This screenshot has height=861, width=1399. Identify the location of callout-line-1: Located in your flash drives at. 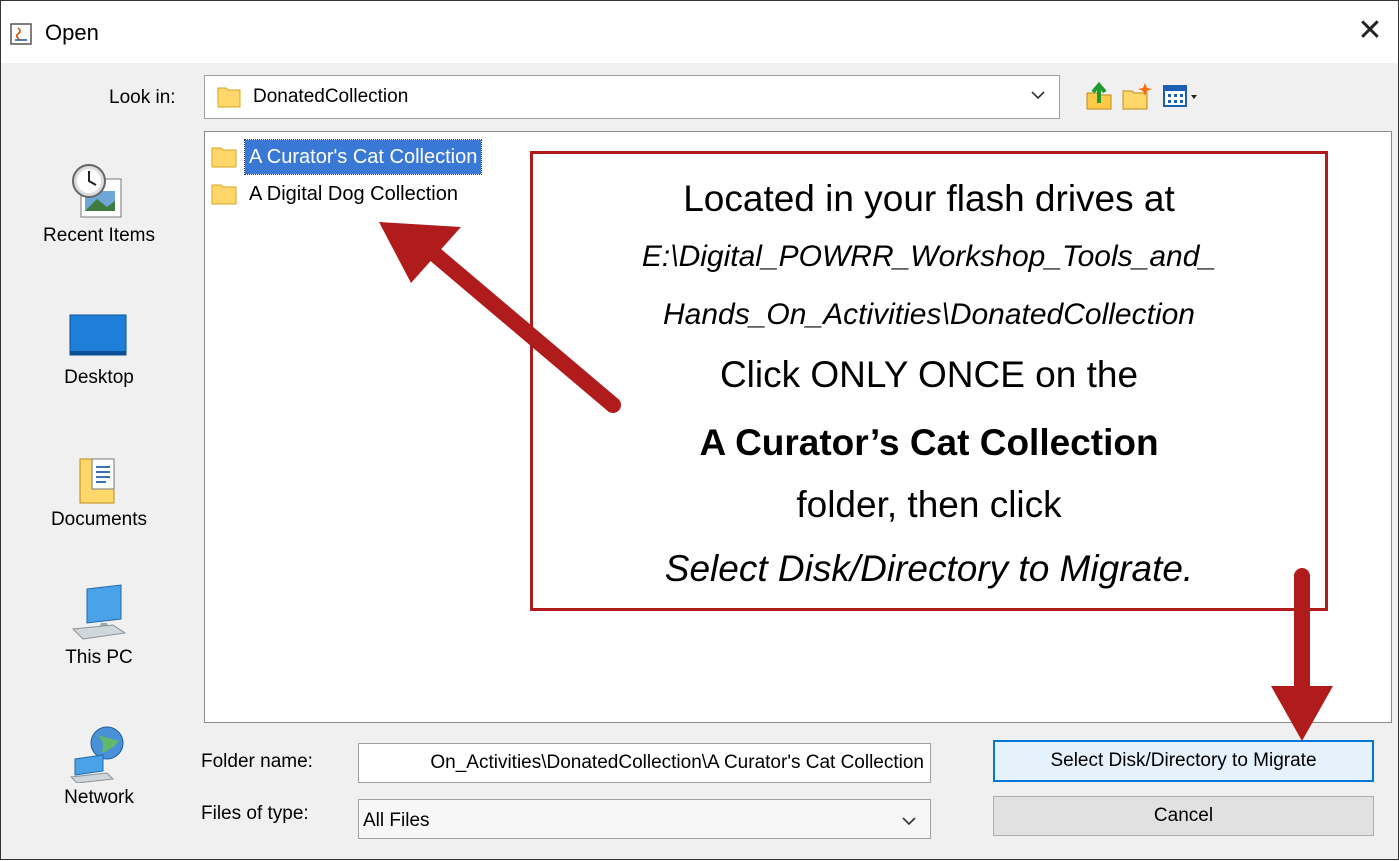
(929, 198).